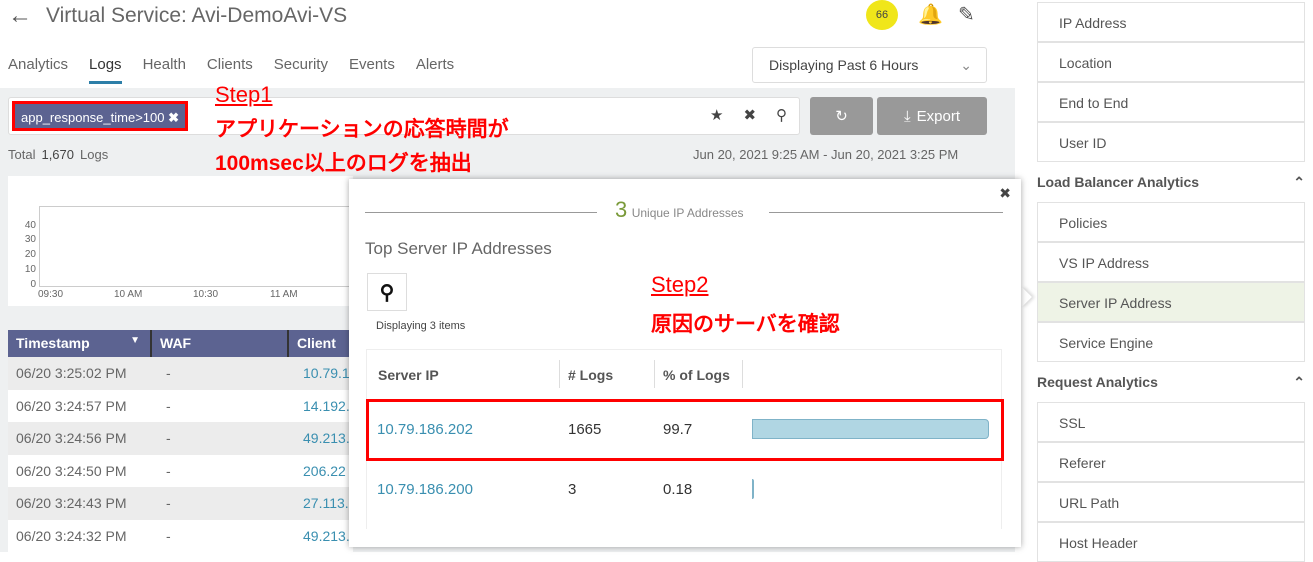 The width and height of the screenshot is (1313, 562). What do you see at coordinates (844, 65) in the screenshot?
I see `time-range-value: Displaying Past 6 Hours` at bounding box center [844, 65].